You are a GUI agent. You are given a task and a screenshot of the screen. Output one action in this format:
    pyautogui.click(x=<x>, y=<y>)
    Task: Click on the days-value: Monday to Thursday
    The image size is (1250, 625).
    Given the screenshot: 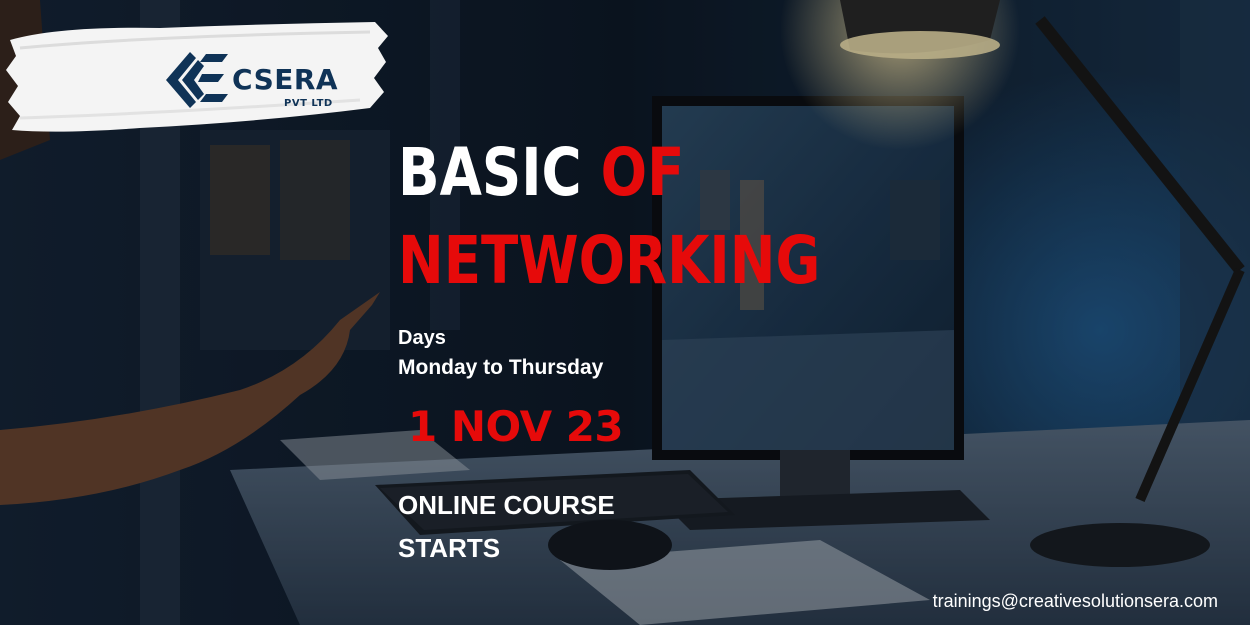 What is the action you would take?
    pyautogui.click(x=501, y=367)
    